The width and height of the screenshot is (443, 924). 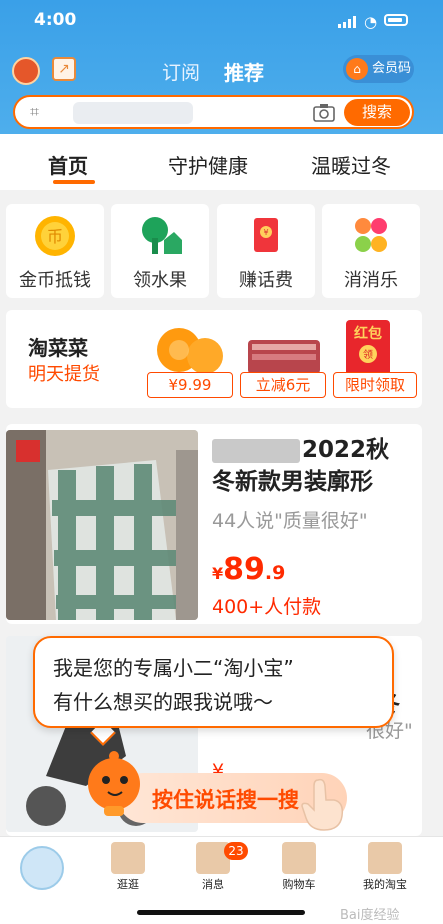 I want to click on cellular-signal-icon, so click(x=347, y=22).